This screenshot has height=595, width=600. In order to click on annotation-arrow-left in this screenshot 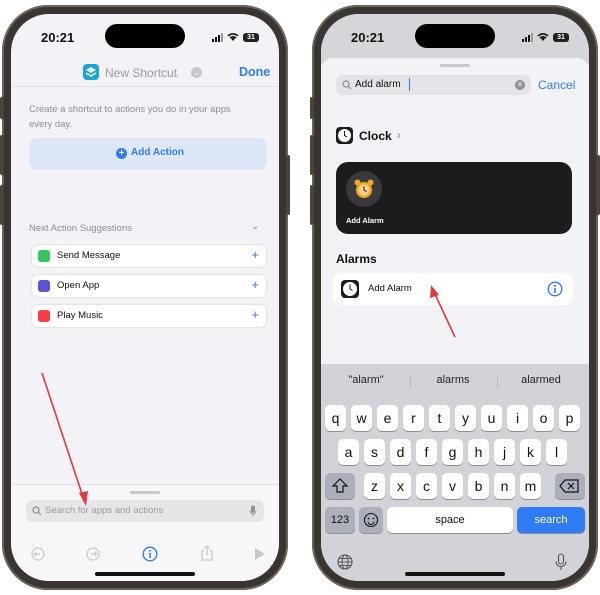, I will do `click(63, 436)`.